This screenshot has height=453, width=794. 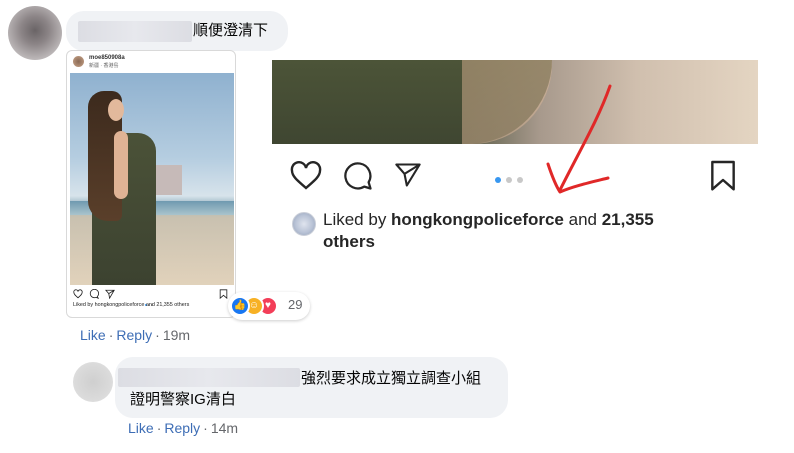 What do you see at coordinates (104, 66) in the screenshot?
I see `ig-location: 新疆 · 香港島` at bounding box center [104, 66].